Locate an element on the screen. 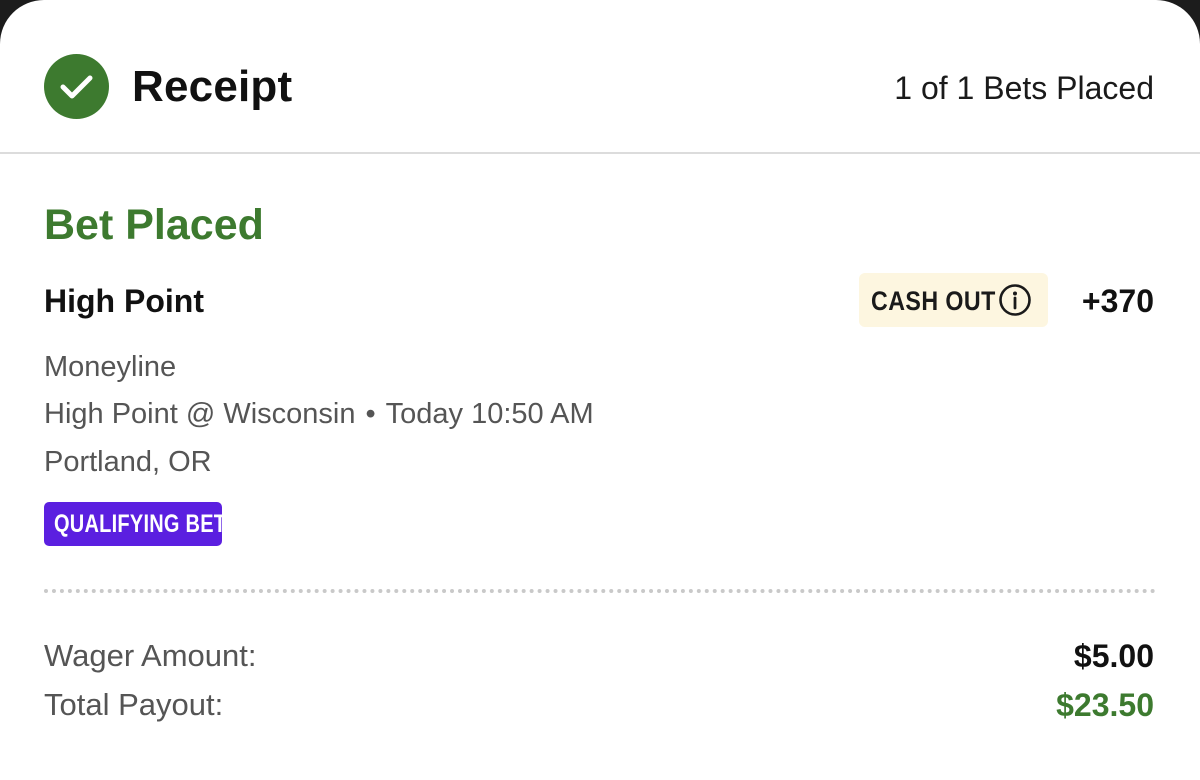  wager-amount-label: Wager Amount: is located at coordinates (150, 655).